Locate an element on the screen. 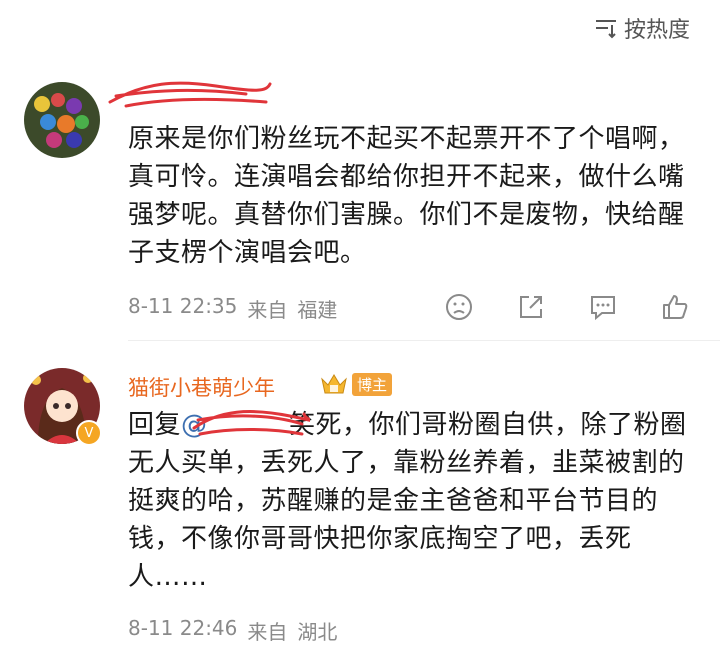 The width and height of the screenshot is (720, 645). crown-level-icon is located at coordinates (334, 384).